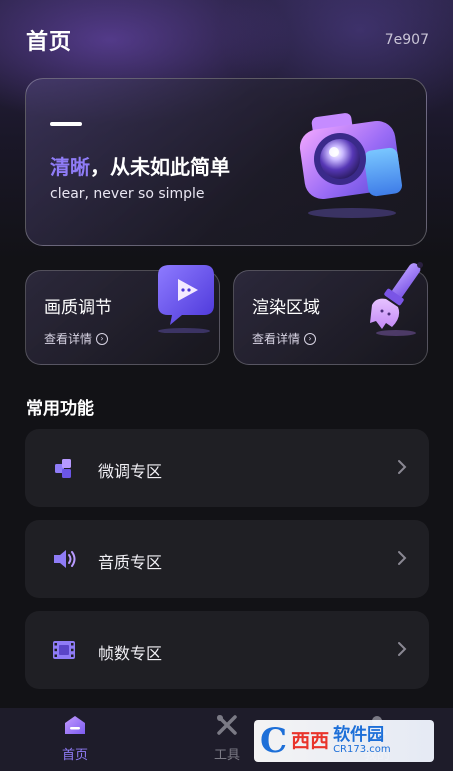  What do you see at coordinates (227, 738) in the screenshot?
I see `nav-tools: 工具` at bounding box center [227, 738].